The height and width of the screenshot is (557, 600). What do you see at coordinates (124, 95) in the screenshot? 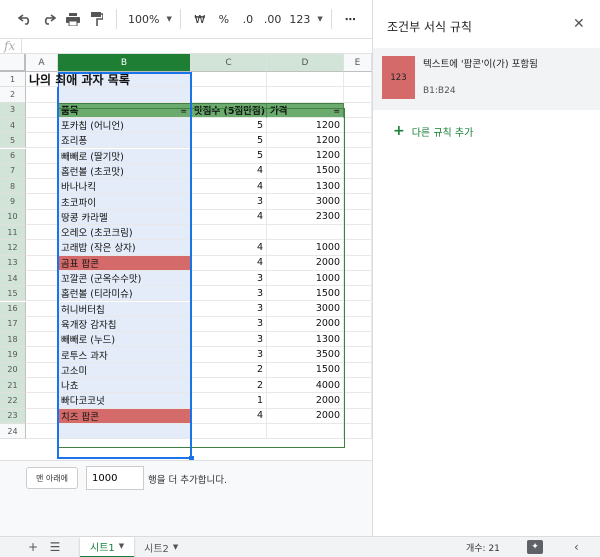
I see `cell-b` at bounding box center [124, 95].